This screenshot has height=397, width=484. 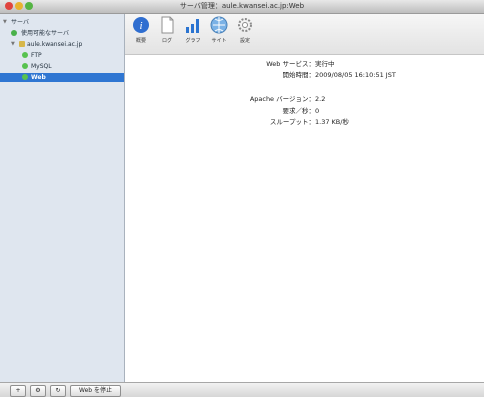 I want to click on web-service-value: 実行中, so click(x=325, y=64).